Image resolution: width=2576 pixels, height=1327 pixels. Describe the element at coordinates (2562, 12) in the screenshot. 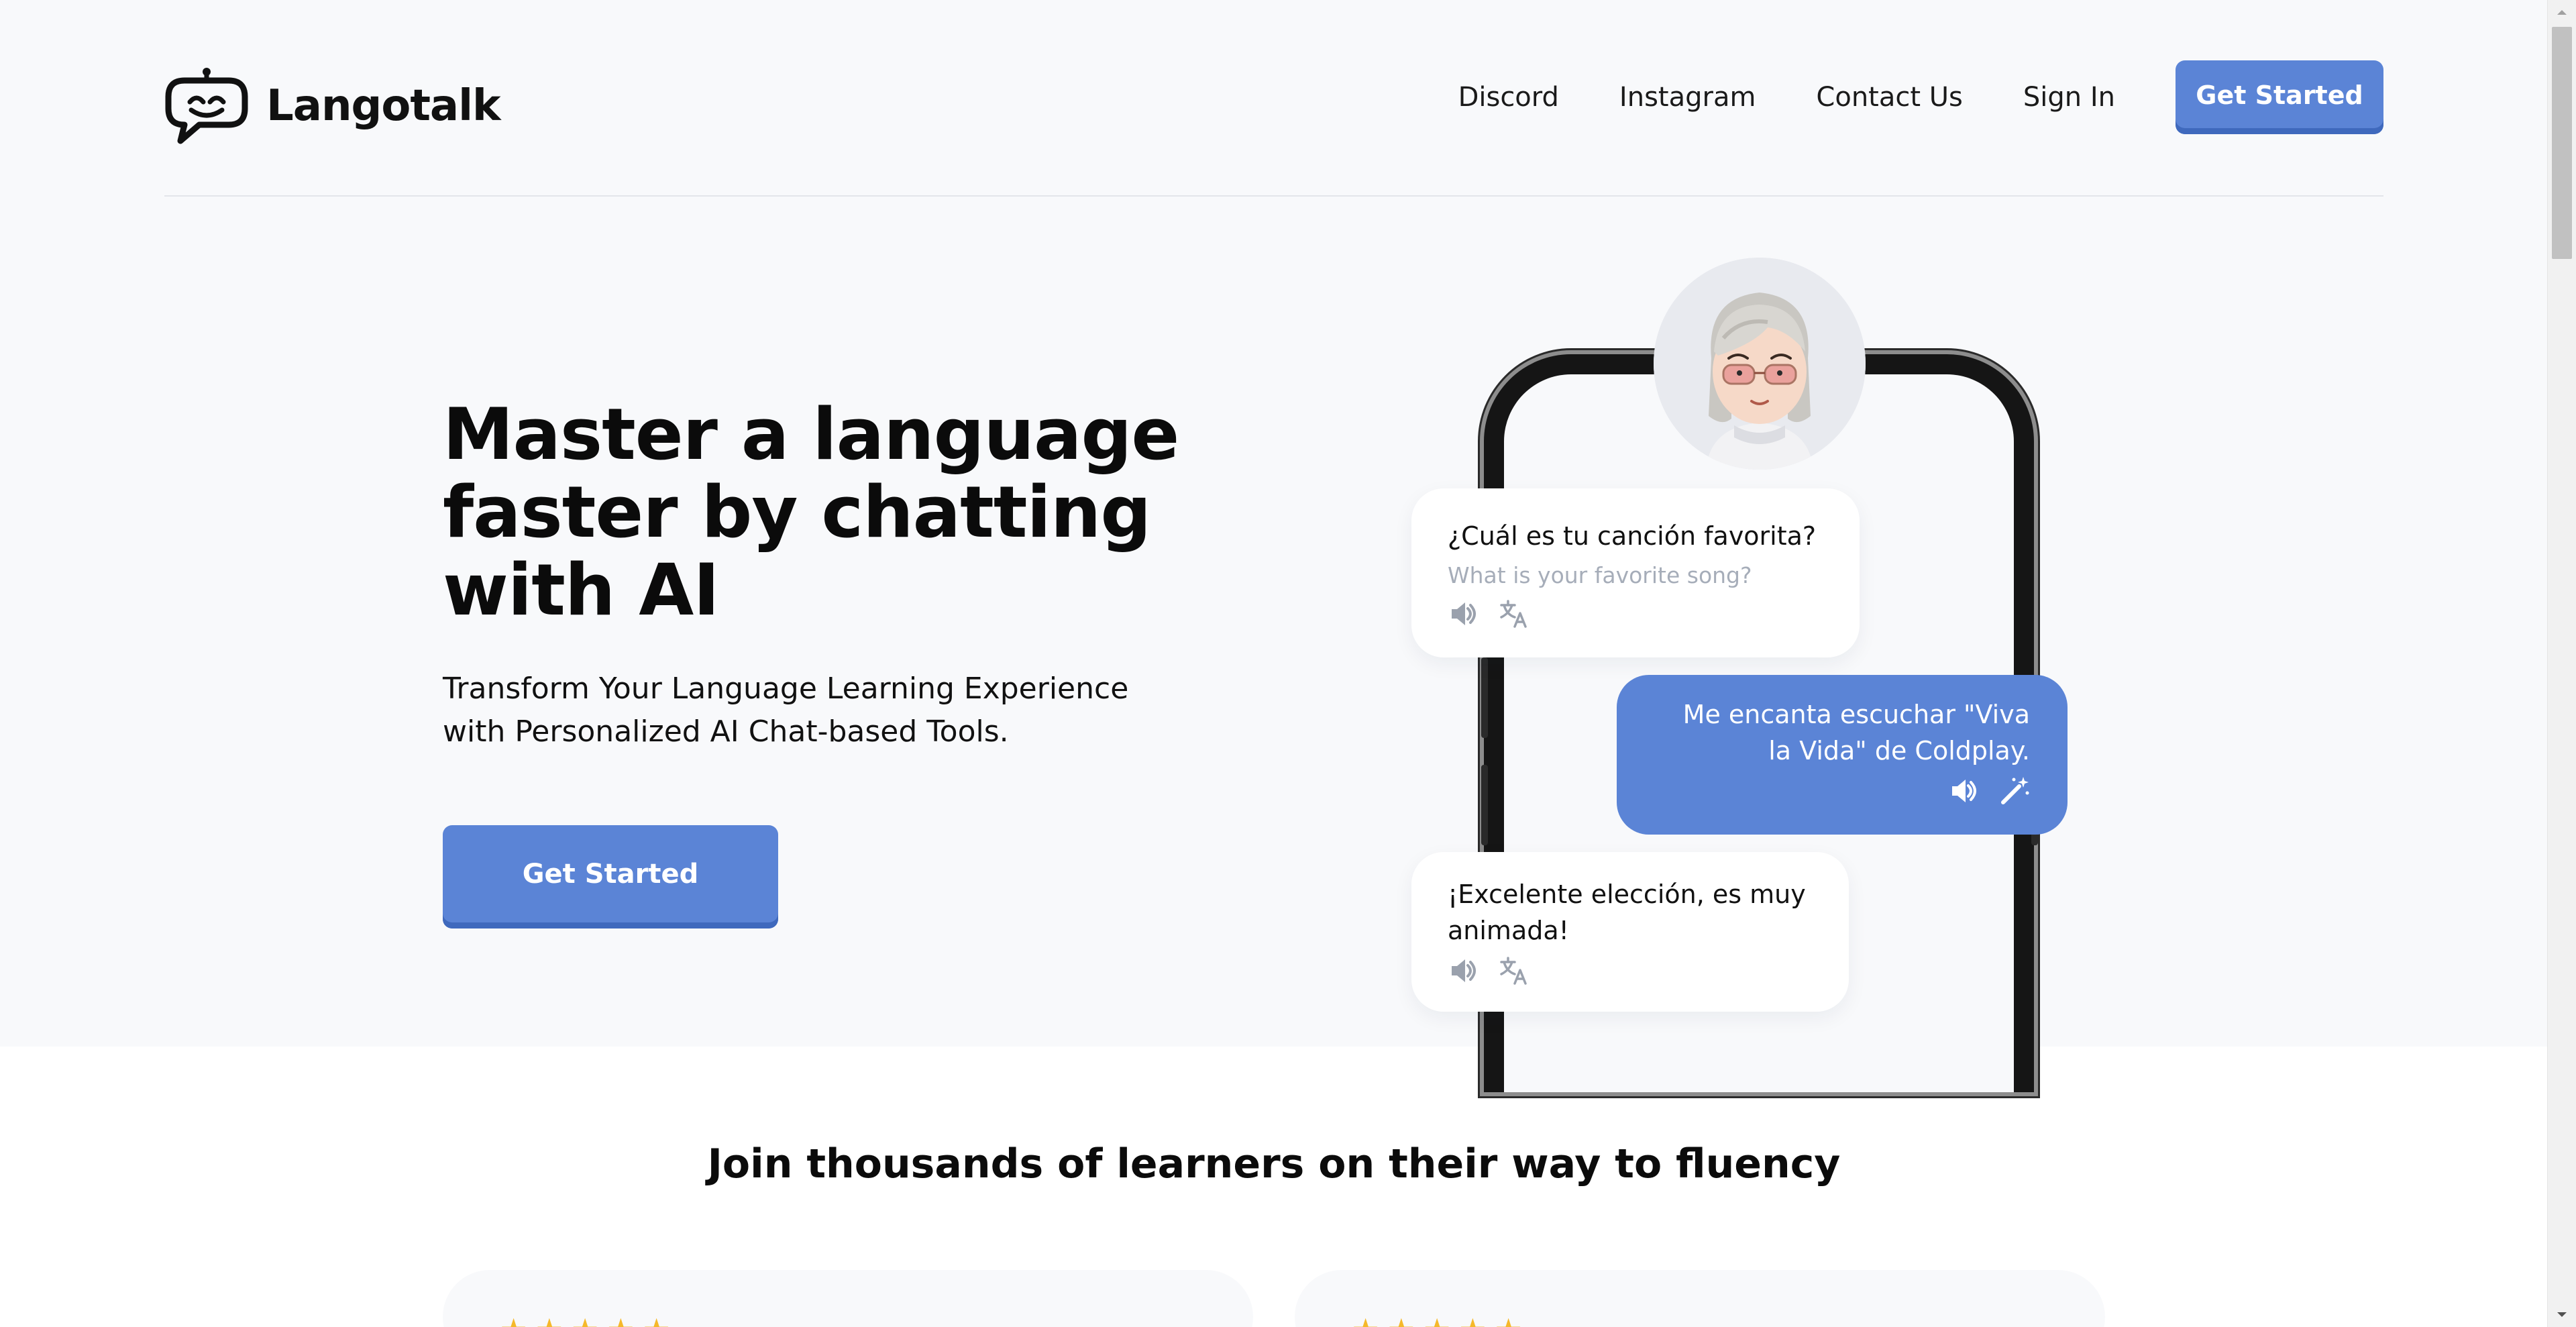

I see `scroll-up-arrow-icon` at that location.